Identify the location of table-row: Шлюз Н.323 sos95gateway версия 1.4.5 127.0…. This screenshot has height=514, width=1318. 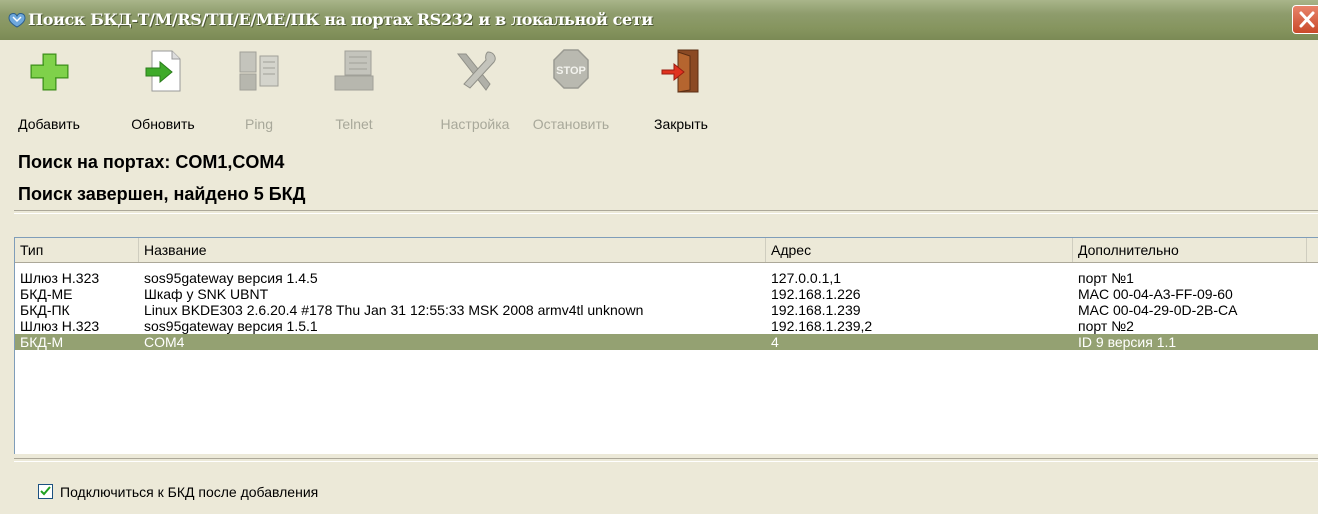
(666, 278).